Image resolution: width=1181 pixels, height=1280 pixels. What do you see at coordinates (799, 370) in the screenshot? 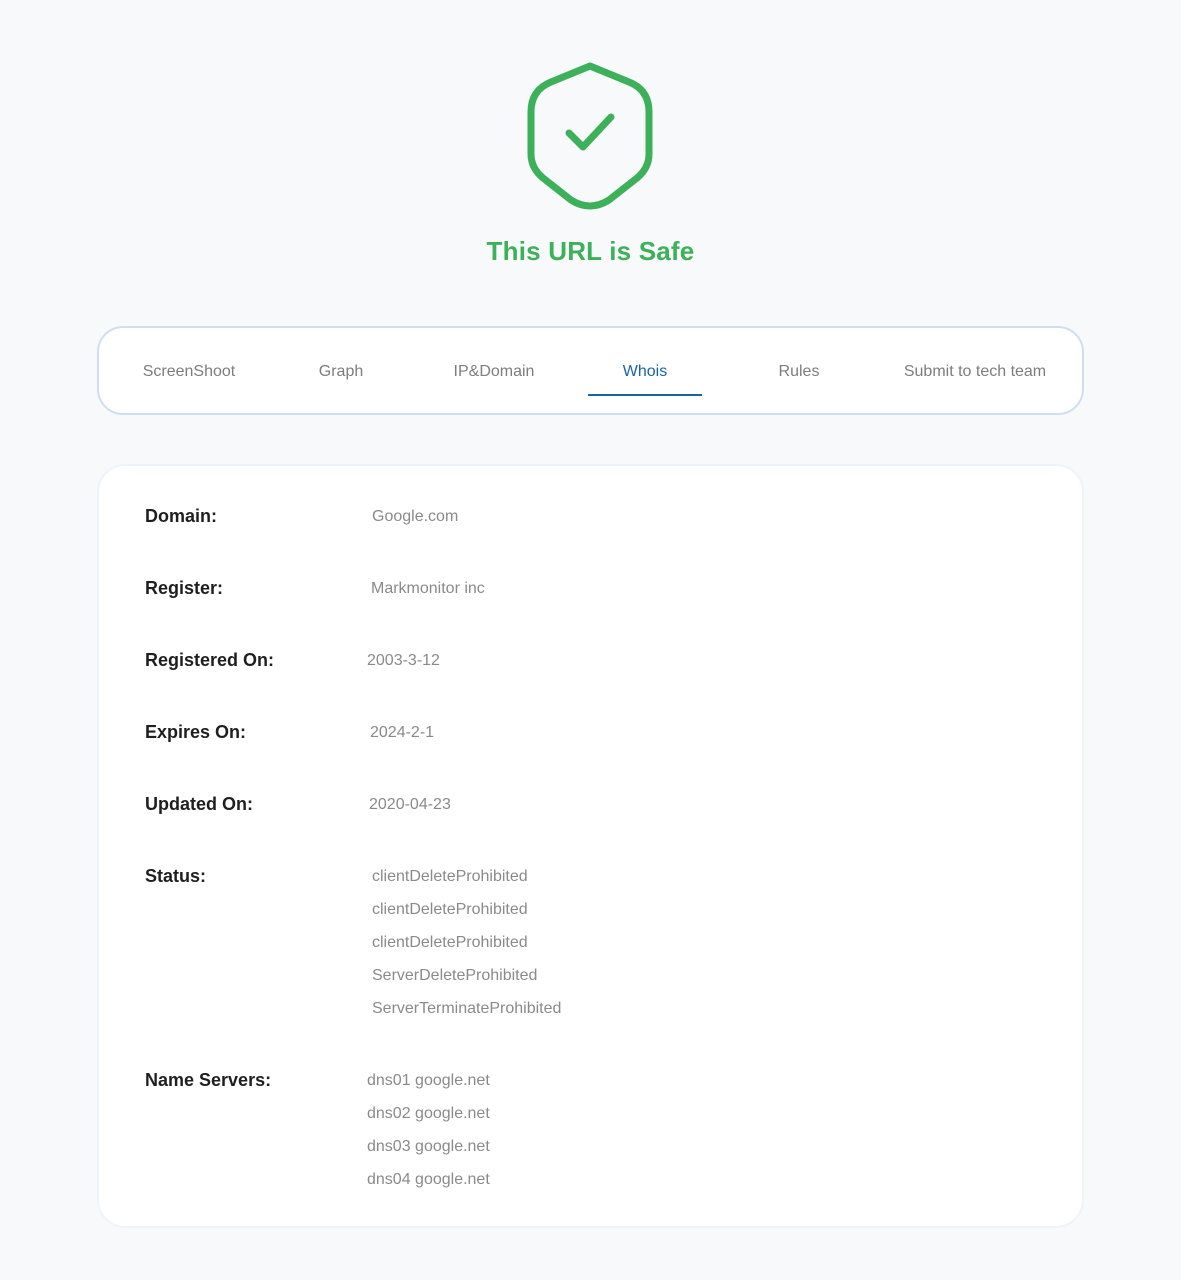
I see `tab-rules: Rules` at bounding box center [799, 370].